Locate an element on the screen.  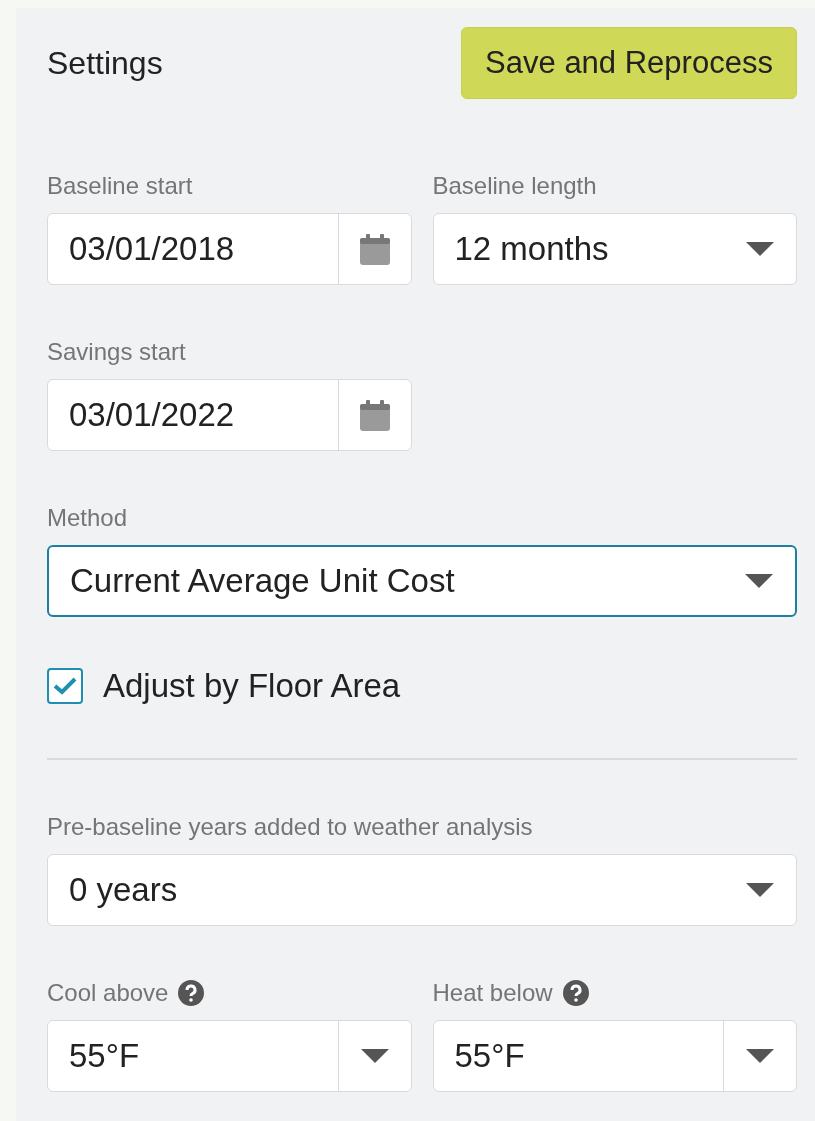
dropdown: 12 months is located at coordinates (614, 249).